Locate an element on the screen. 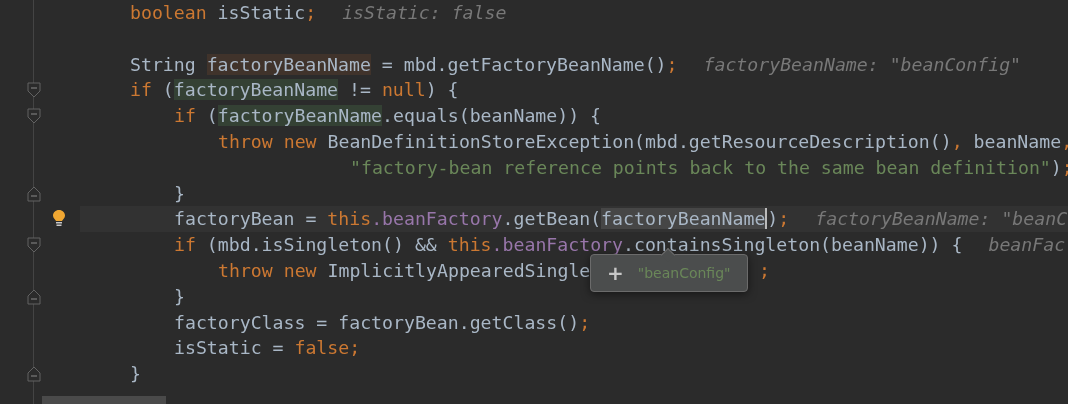 The image size is (1068, 404). inline-value-hint: isStatic: false is located at coordinates (424, 12).